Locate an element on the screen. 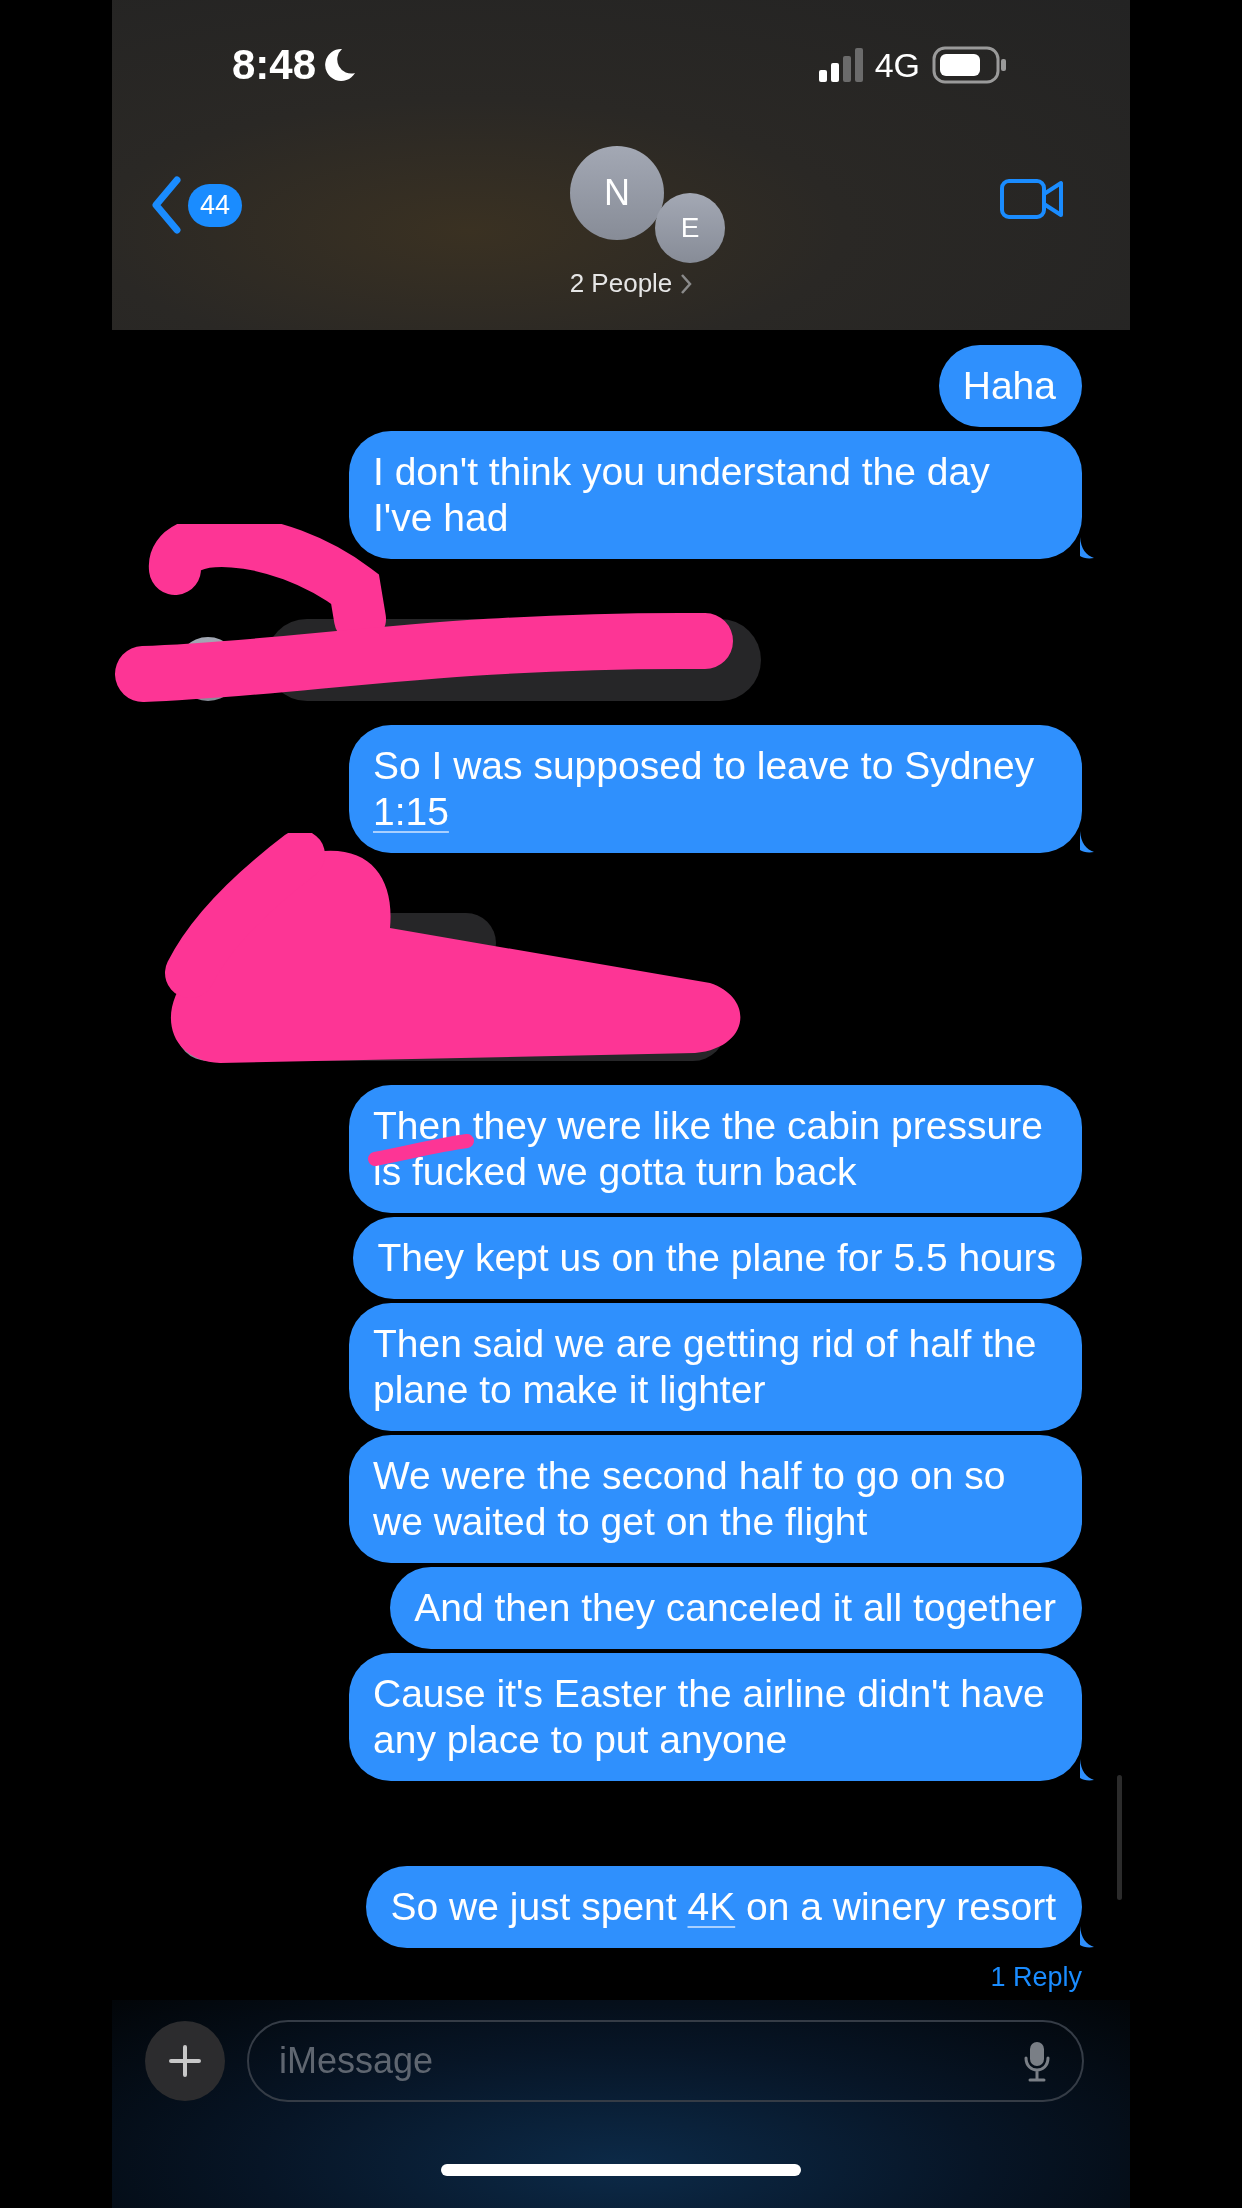 The width and height of the screenshot is (1242, 2208). reply-count-link: 1 Reply is located at coordinates (1036, 1977).